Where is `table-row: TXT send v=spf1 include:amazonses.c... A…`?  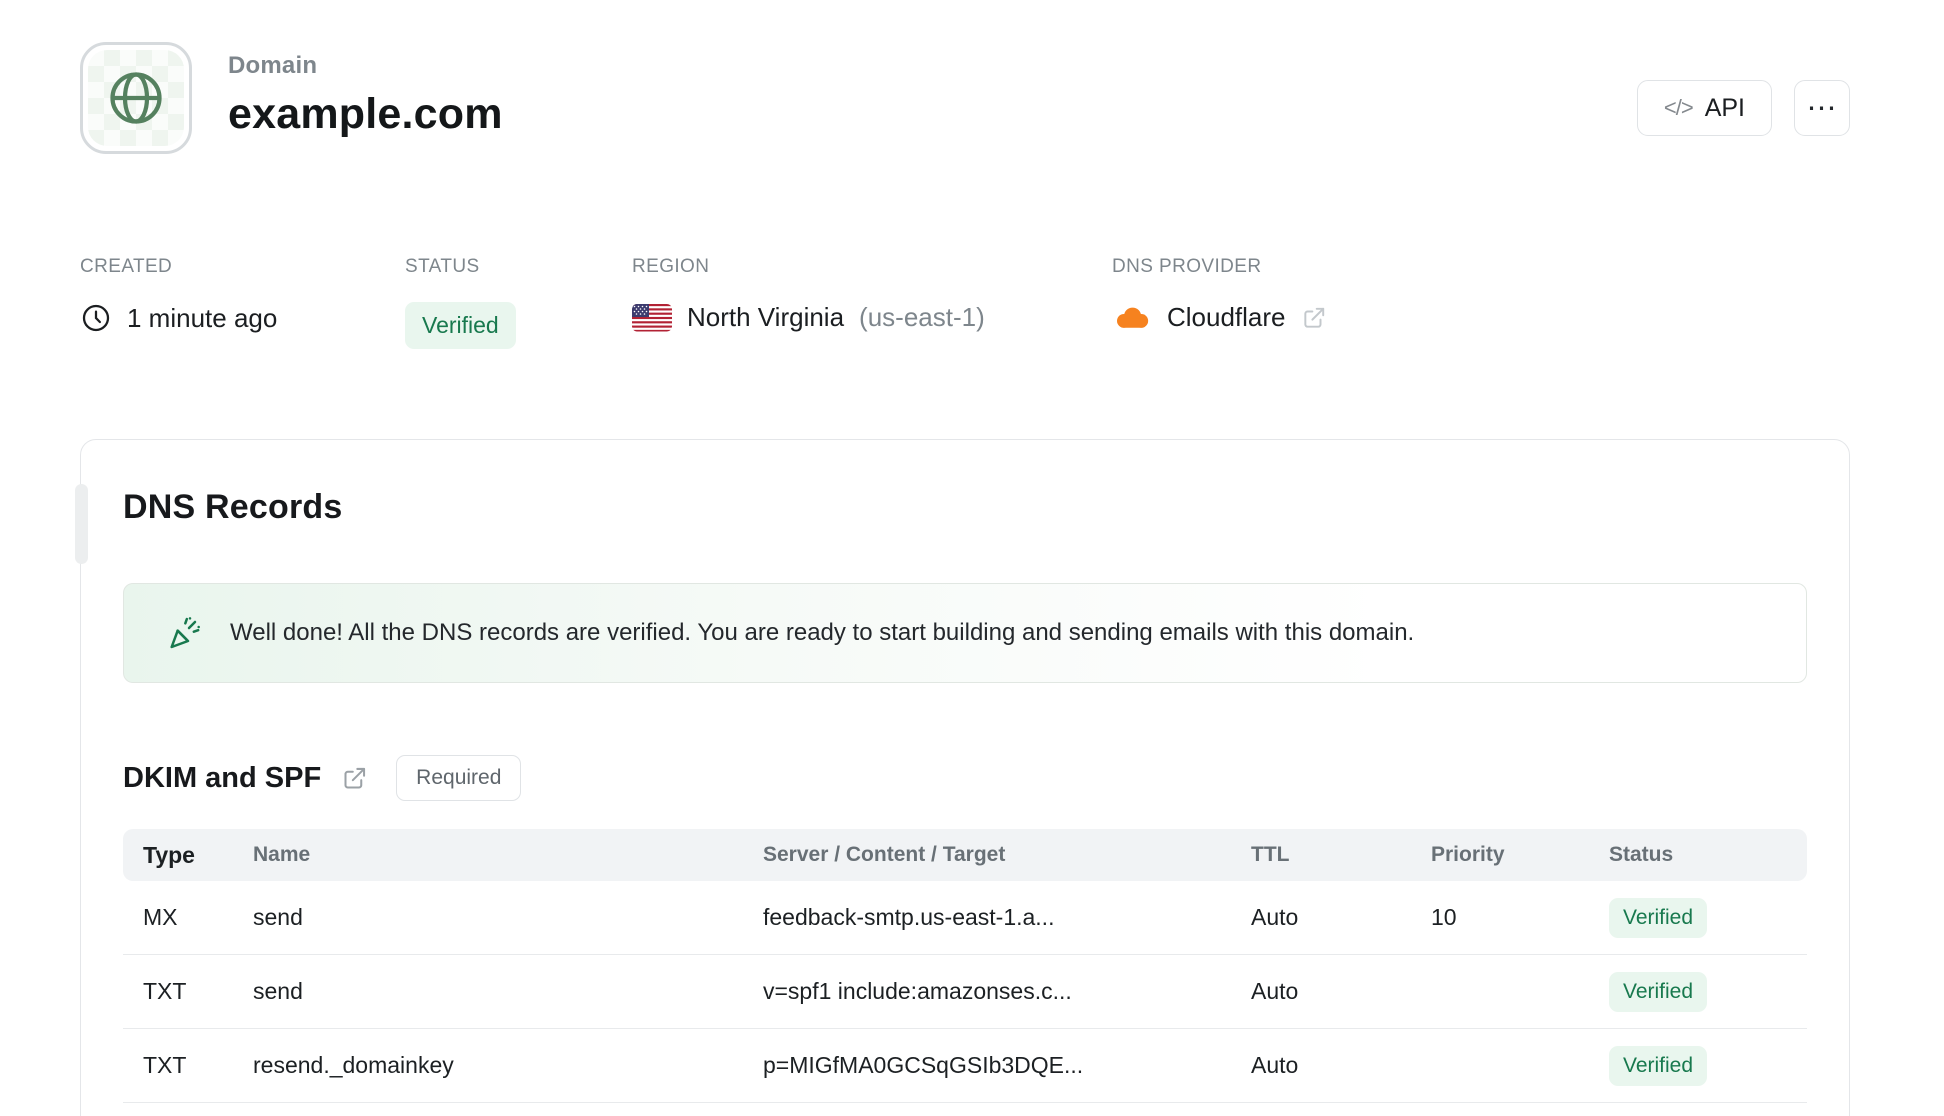 table-row: TXT send v=spf1 include:amazonses.c... A… is located at coordinates (965, 992).